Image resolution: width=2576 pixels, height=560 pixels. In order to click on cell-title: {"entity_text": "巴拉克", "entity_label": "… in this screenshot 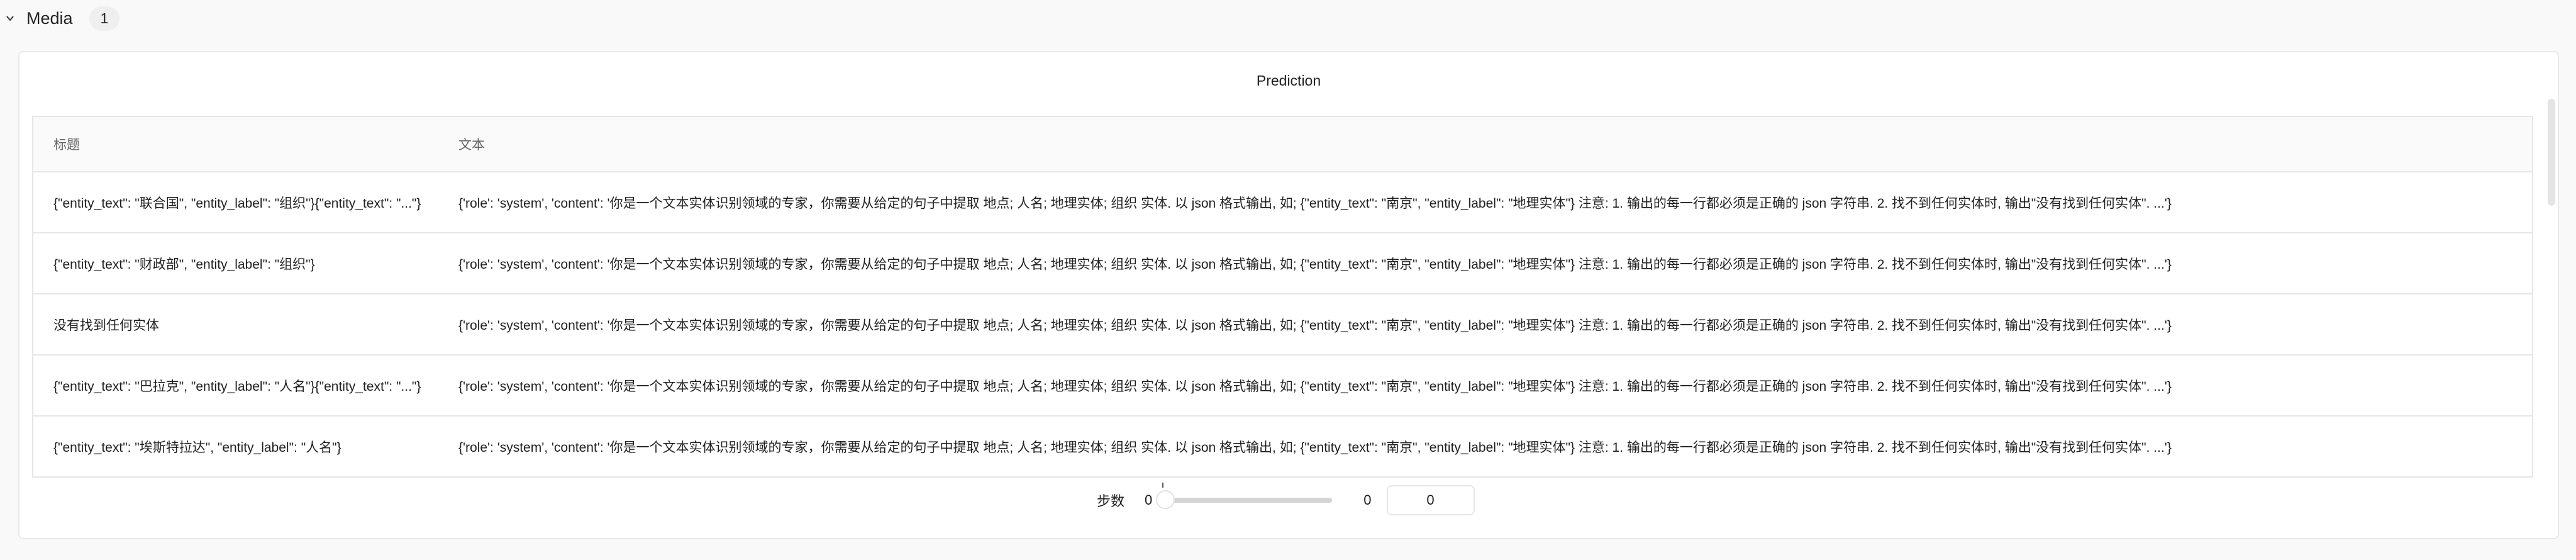, I will do `click(237, 386)`.